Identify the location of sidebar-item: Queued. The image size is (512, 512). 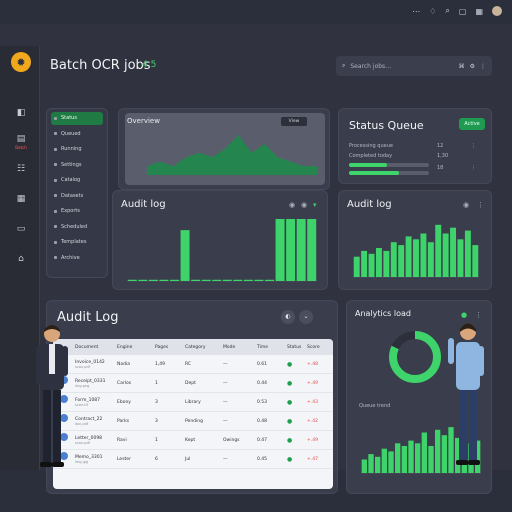
(77, 134).